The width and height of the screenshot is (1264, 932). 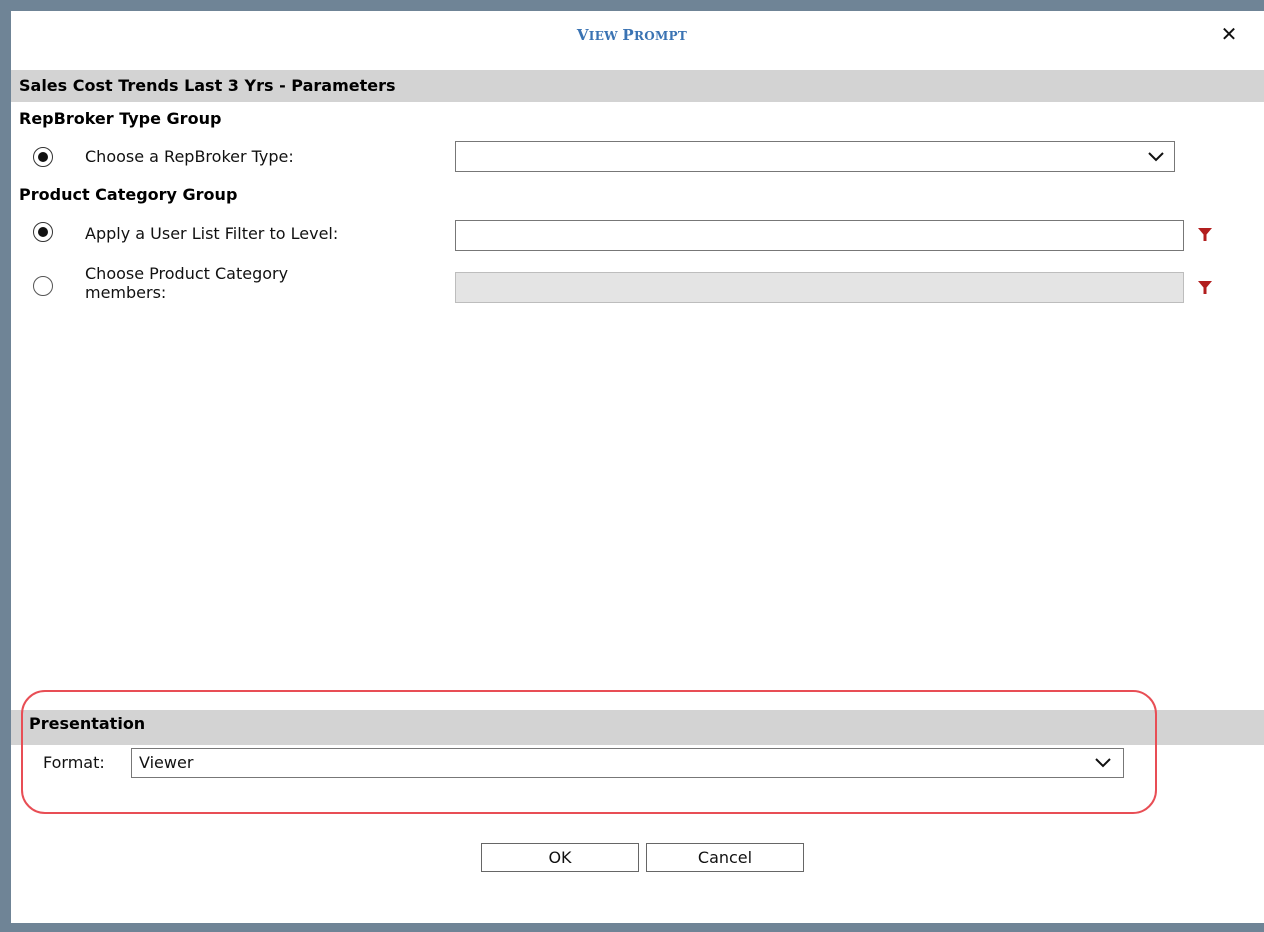 What do you see at coordinates (725, 857) in the screenshot?
I see `cancel-button: Cancel` at bounding box center [725, 857].